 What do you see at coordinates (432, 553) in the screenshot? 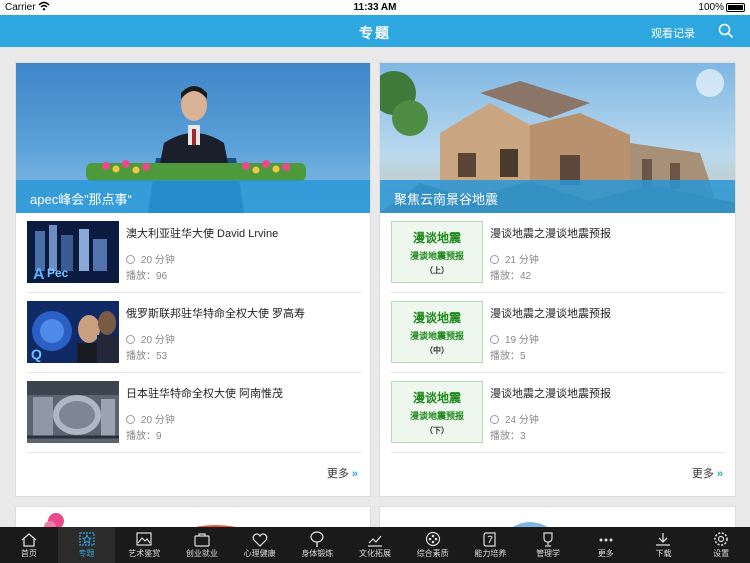
I see `tab-label: 综合素质` at bounding box center [432, 553].